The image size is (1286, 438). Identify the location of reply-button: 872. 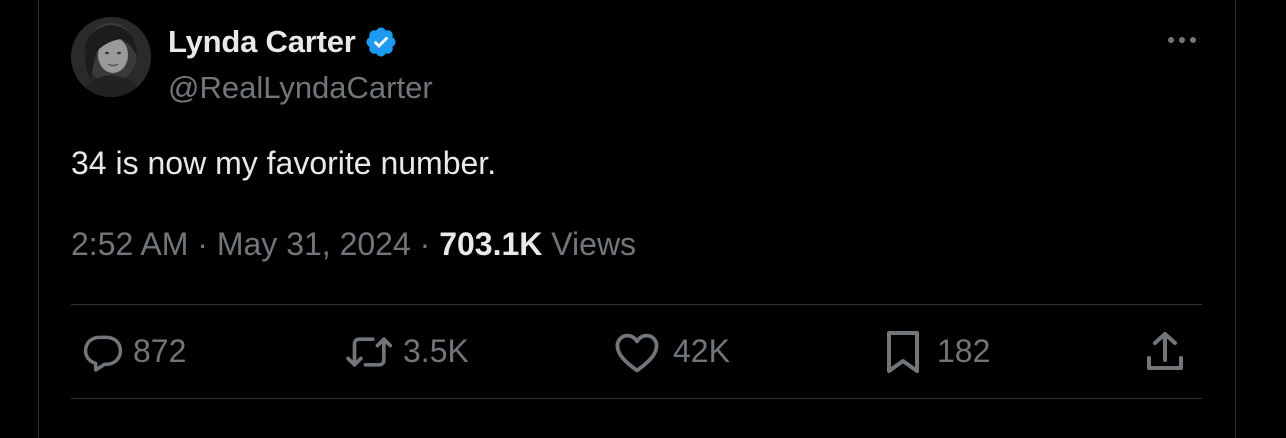
(133, 351).